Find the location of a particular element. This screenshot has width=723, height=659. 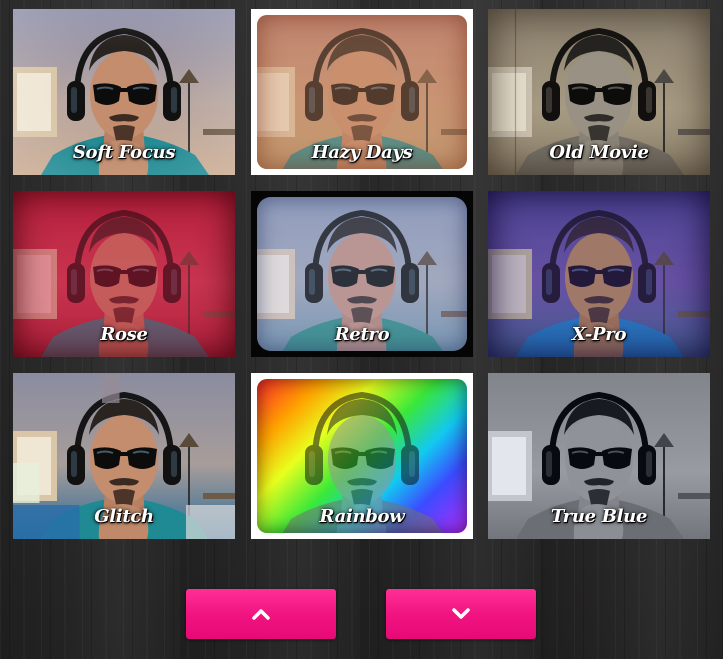

page-down-button is located at coordinates (461, 614).